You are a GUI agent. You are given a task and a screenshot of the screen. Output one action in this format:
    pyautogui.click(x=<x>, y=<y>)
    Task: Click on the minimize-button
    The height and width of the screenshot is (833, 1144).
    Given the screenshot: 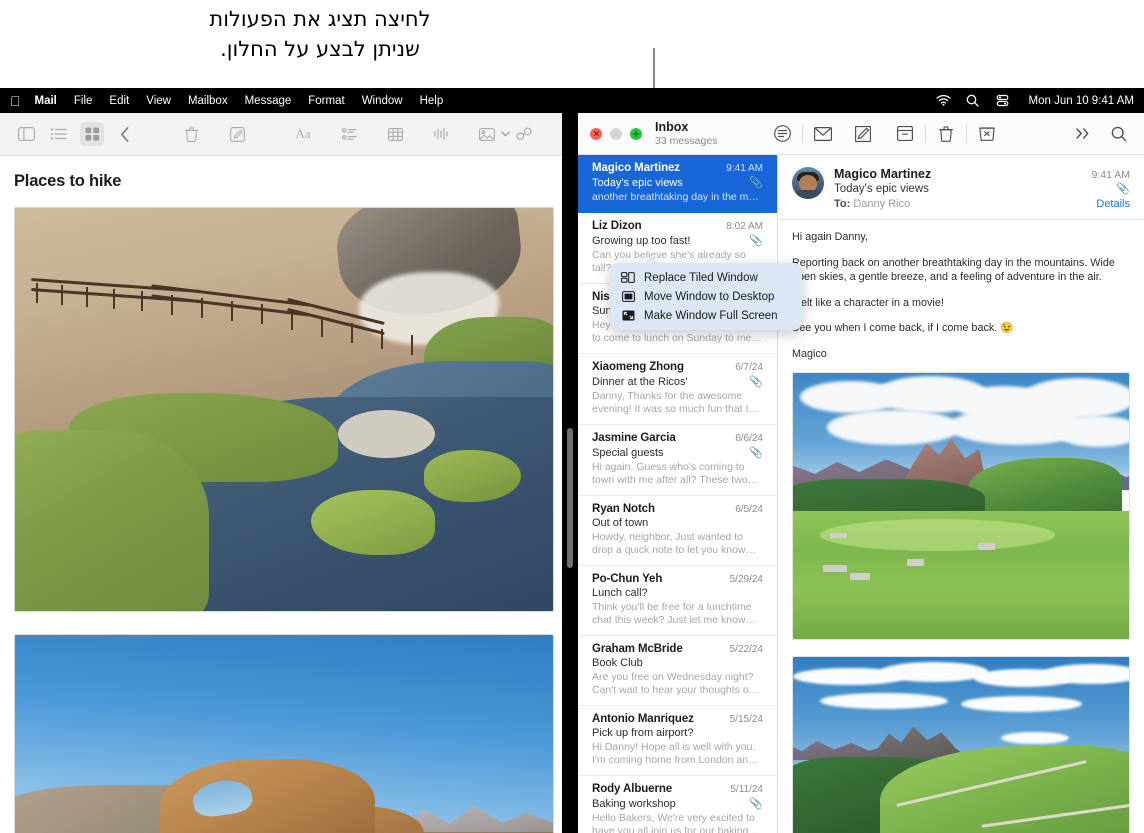 What is the action you would take?
    pyautogui.click(x=616, y=133)
    